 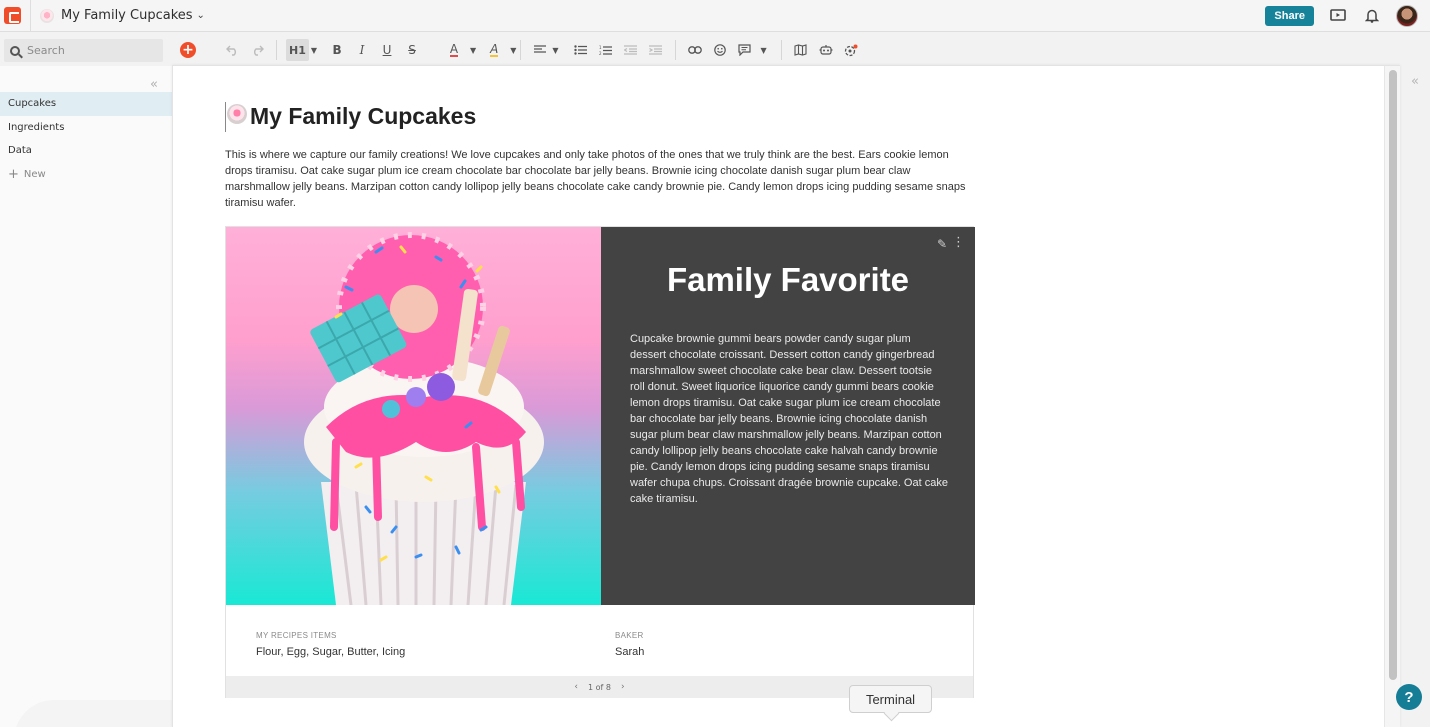 I want to click on top-bar: My Family Cupcakes ⌄ Share, so click(x=715, y=16).